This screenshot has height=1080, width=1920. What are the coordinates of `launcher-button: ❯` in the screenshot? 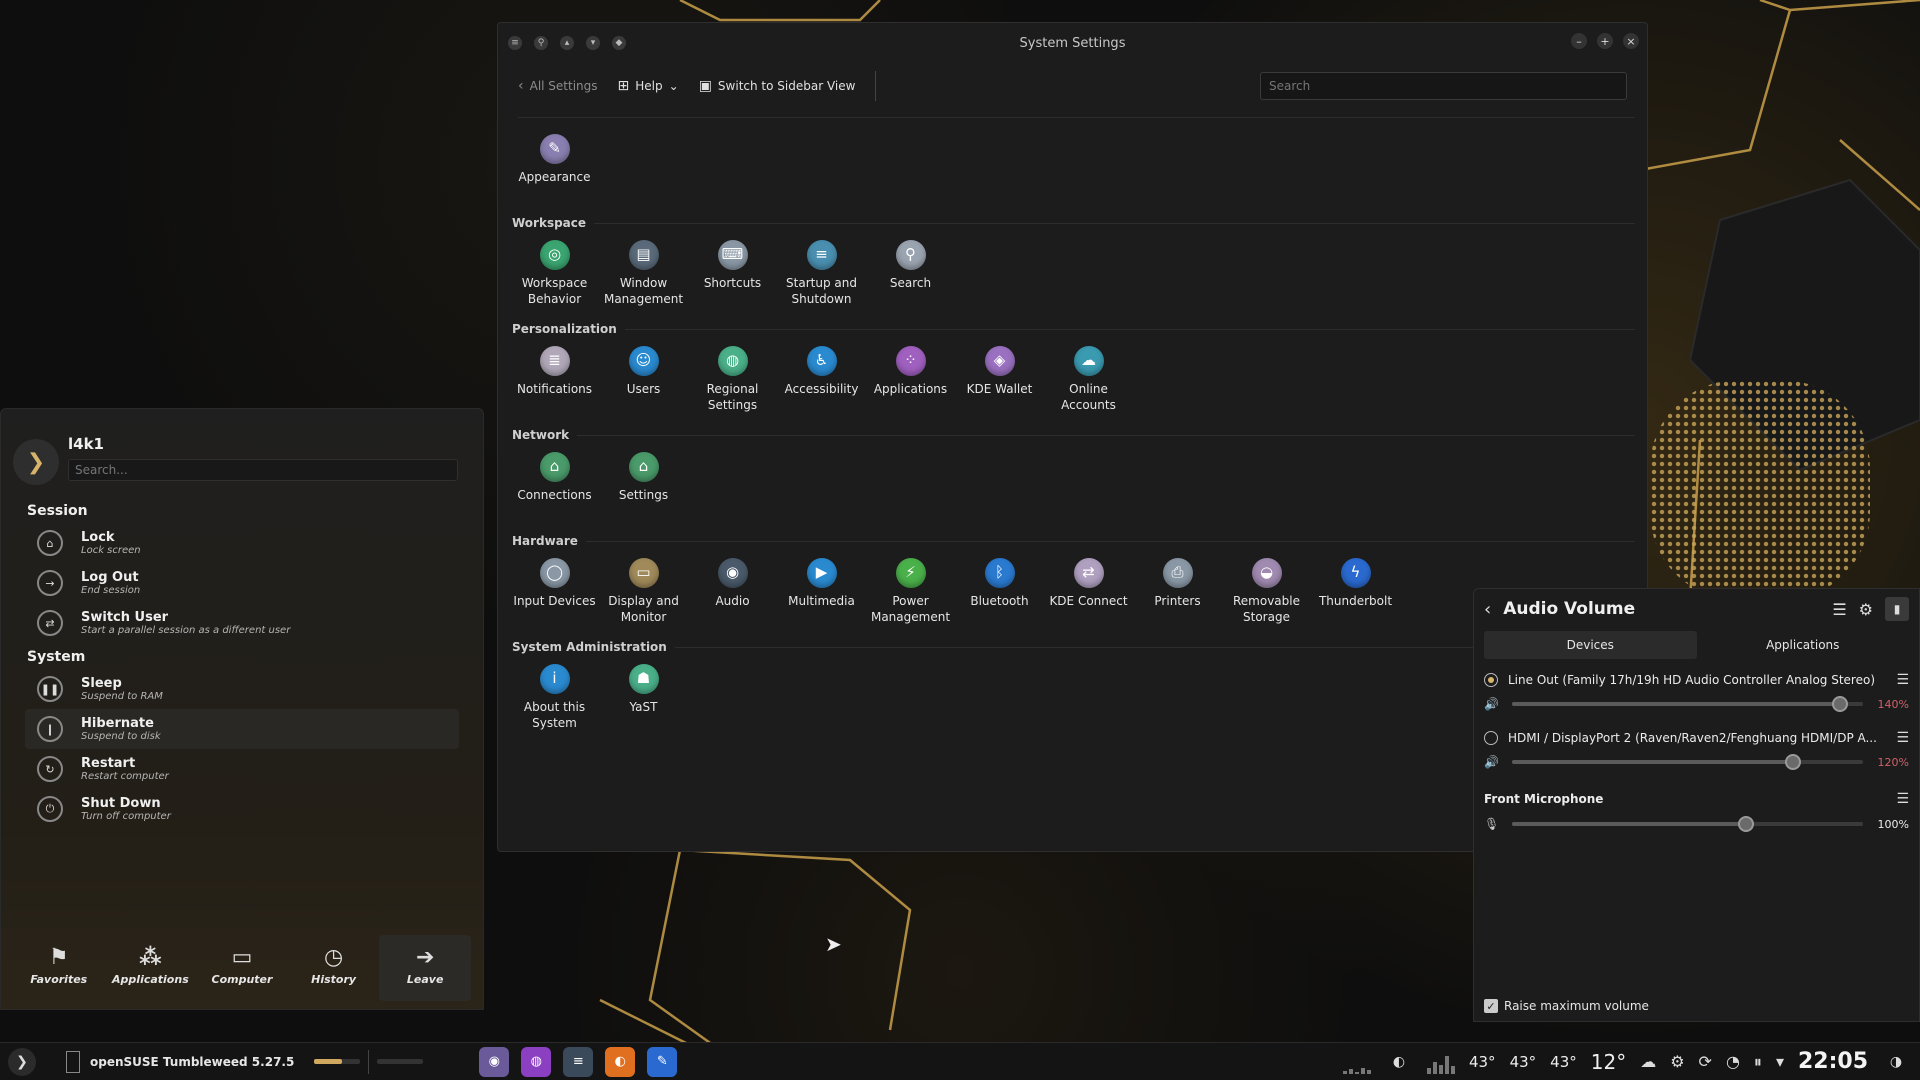 It's located at (22, 1061).